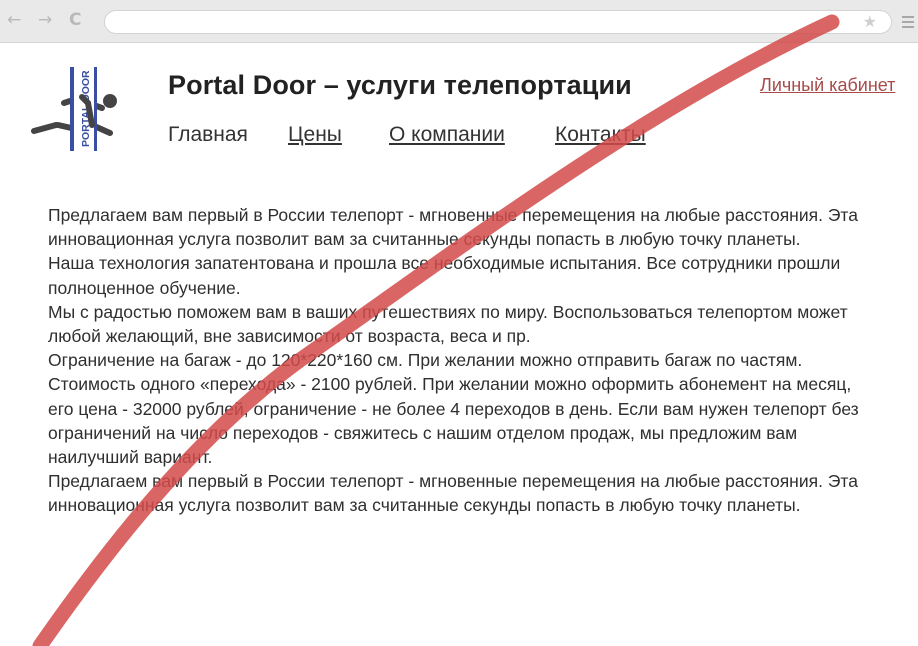  I want to click on back-icon: ←, so click(14, 20).